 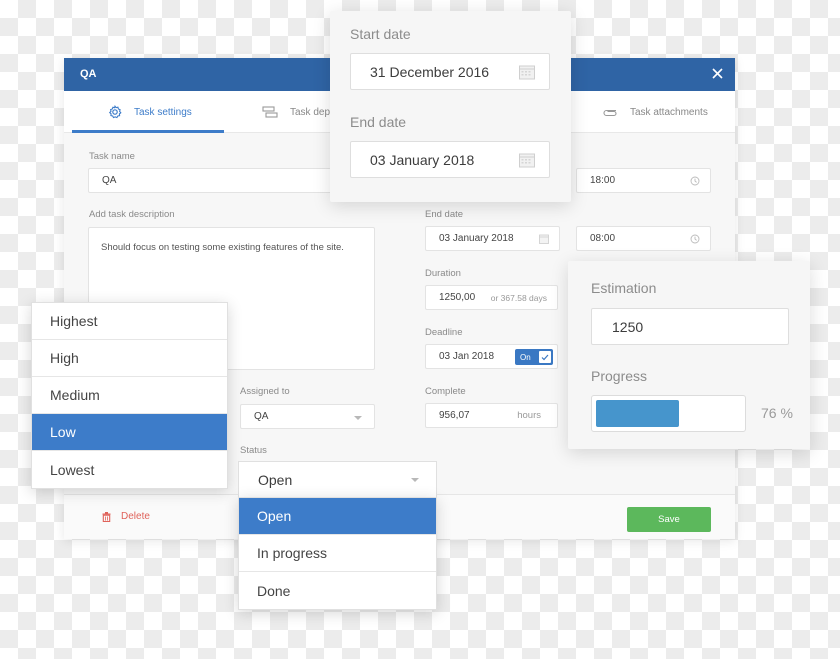 I want to click on paperclip-icon, so click(x=610, y=113).